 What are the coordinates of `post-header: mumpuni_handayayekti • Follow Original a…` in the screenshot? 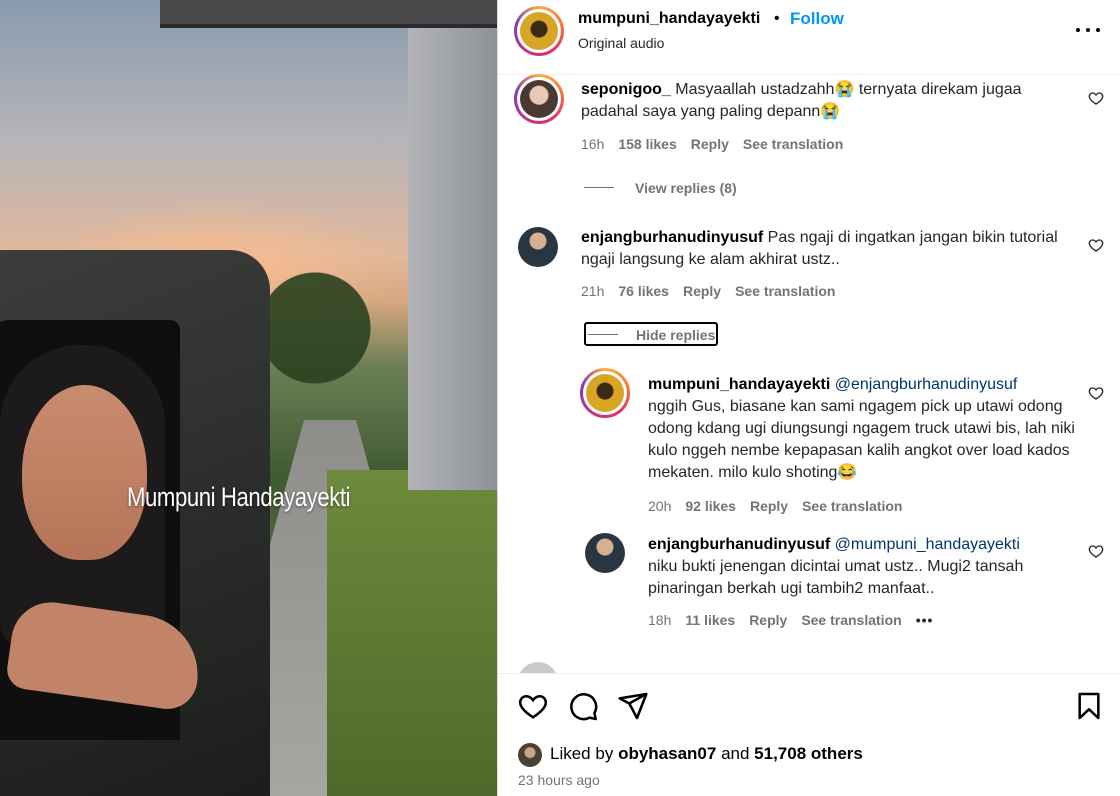 It's located at (809, 37).